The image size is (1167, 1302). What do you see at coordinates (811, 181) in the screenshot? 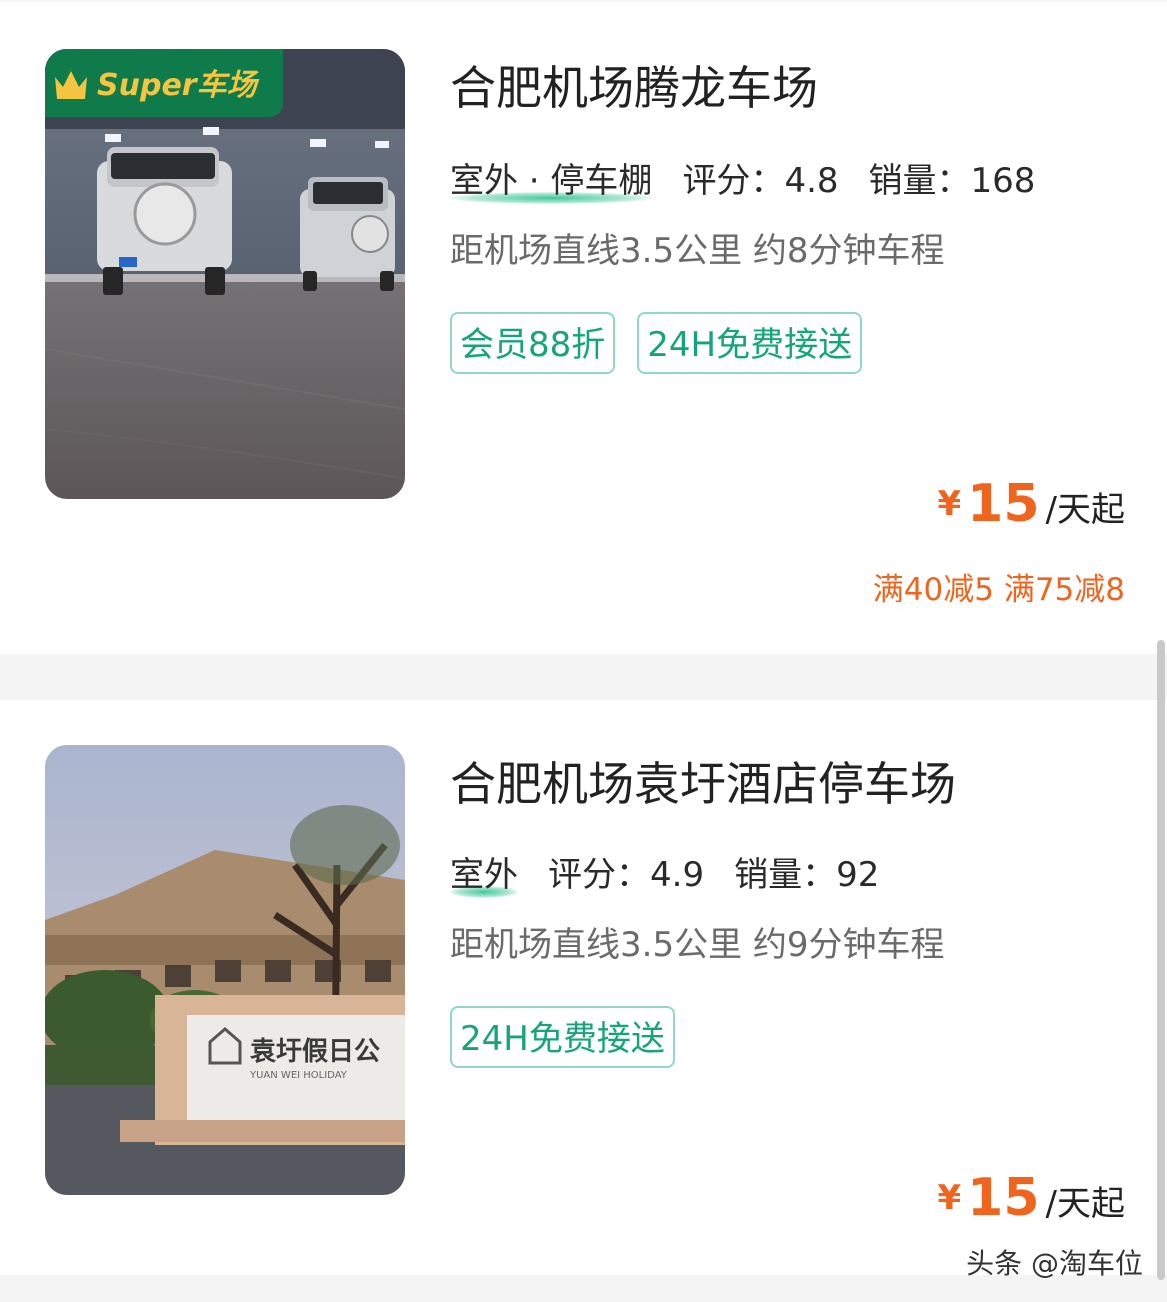
I see `rating-value: 4.8` at bounding box center [811, 181].